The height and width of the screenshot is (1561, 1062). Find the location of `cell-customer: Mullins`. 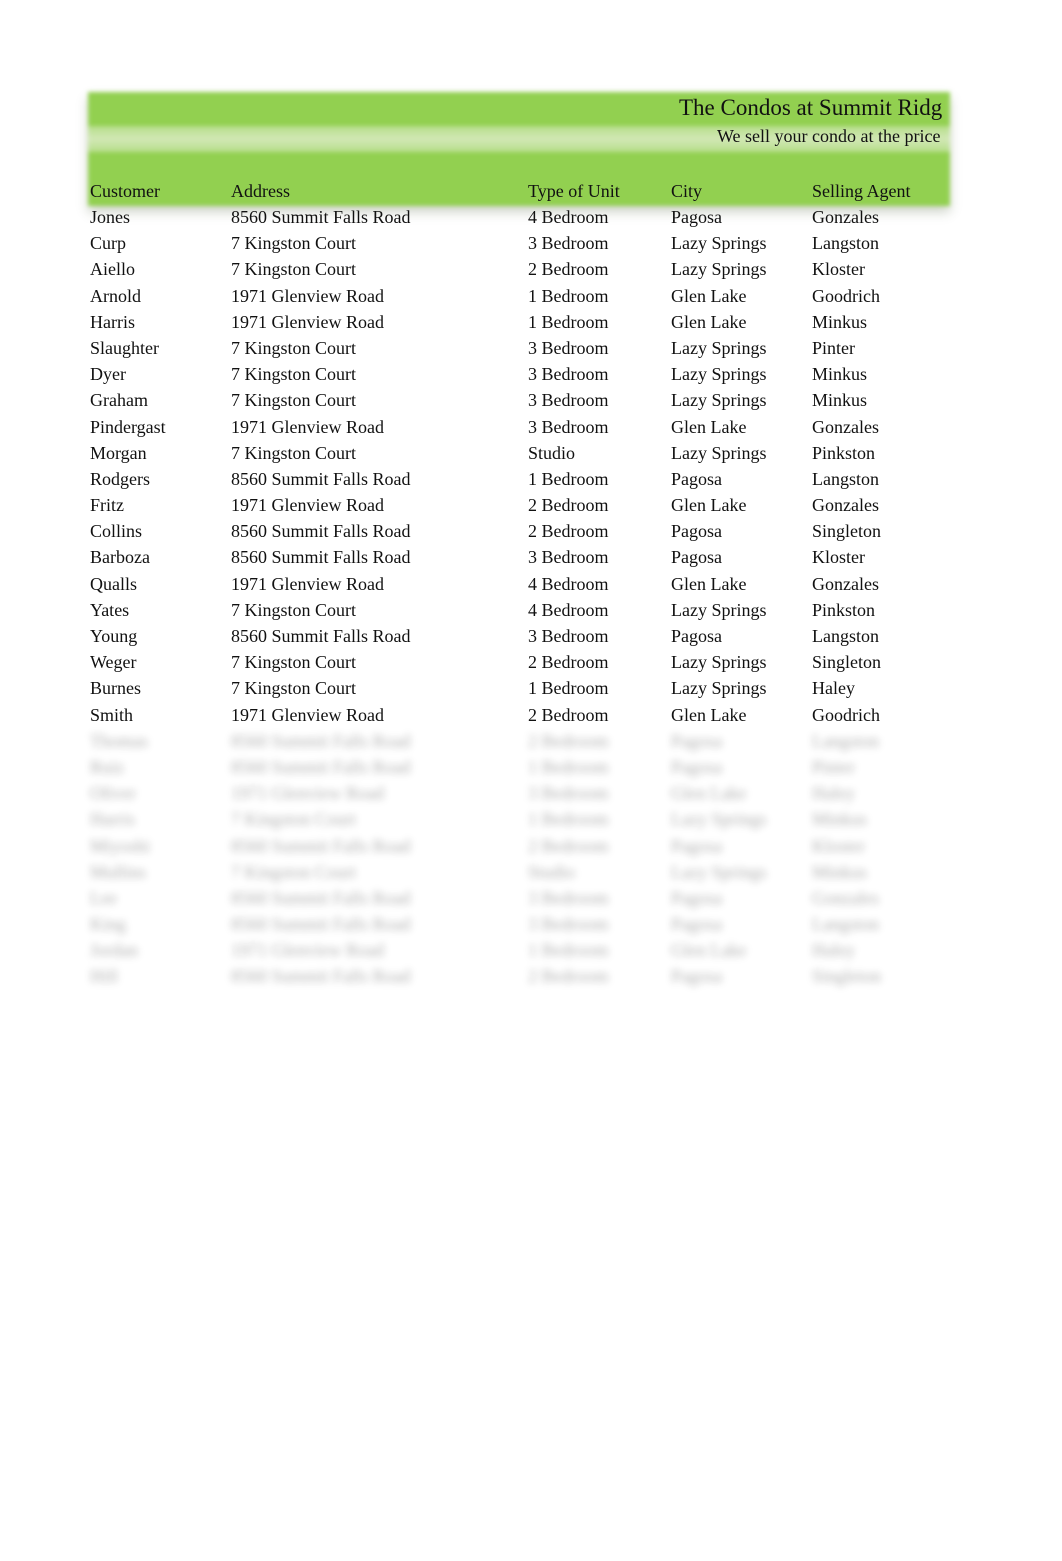

cell-customer: Mullins is located at coordinates (118, 872).